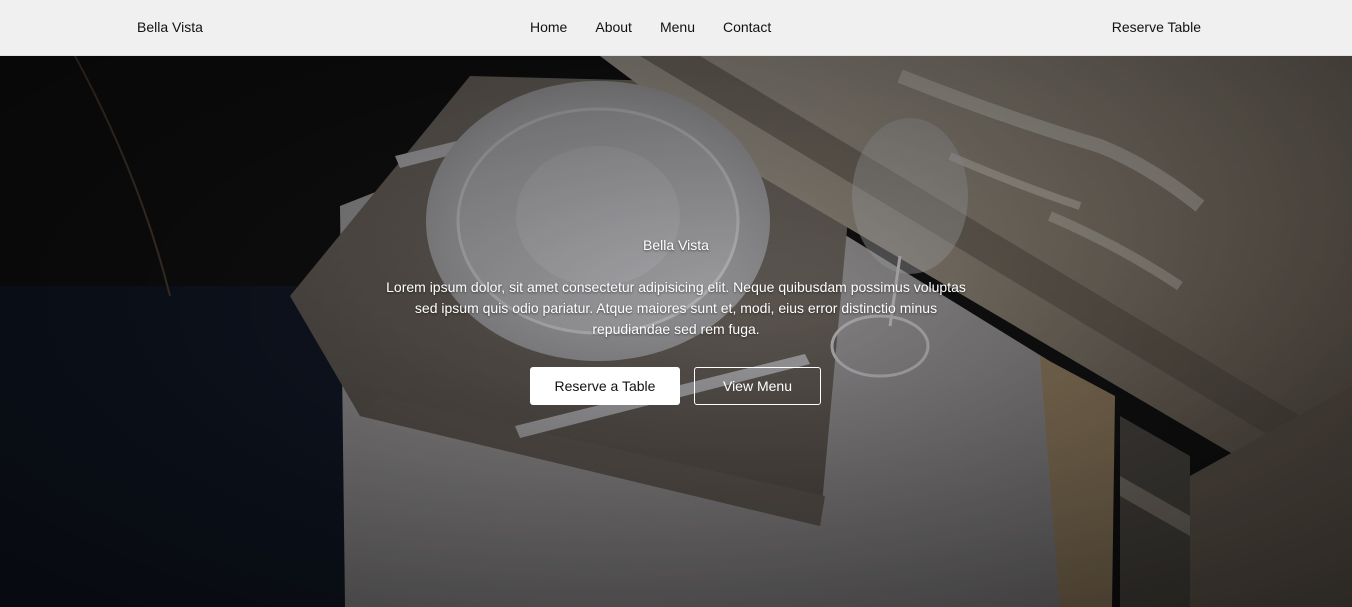  Describe the element at coordinates (676, 245) in the screenshot. I see `hero-title: Bella Vista` at that location.